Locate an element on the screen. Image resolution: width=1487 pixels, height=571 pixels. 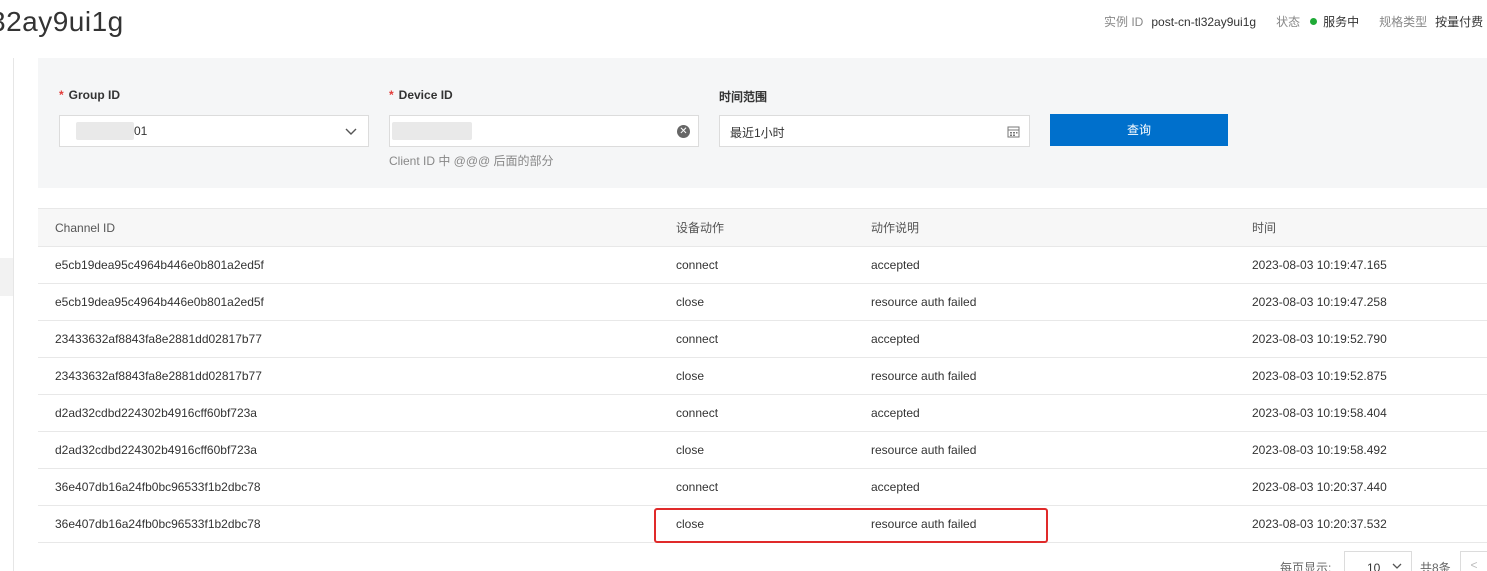
time-cell: 2023-08-03 10:19:47.258 is located at coordinates (1319, 302).